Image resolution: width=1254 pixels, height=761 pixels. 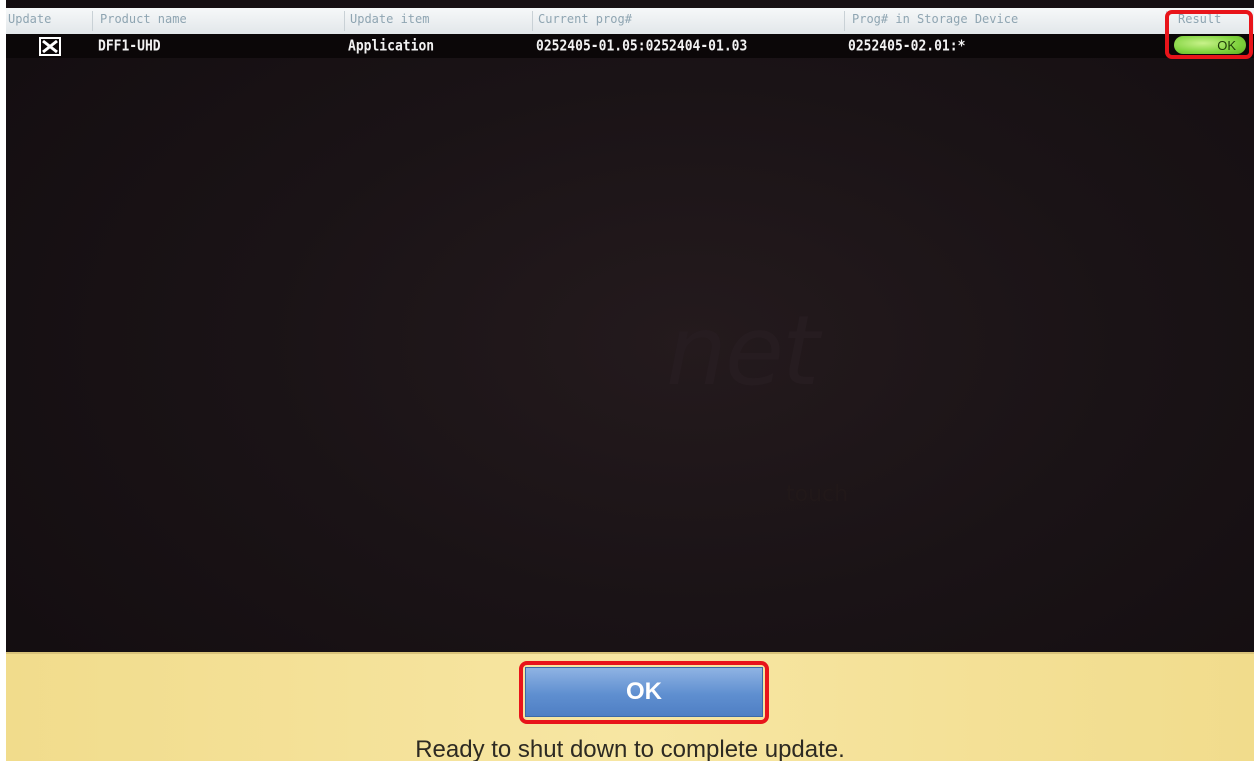 I want to click on watermark-logo: net, so click(x=743, y=351).